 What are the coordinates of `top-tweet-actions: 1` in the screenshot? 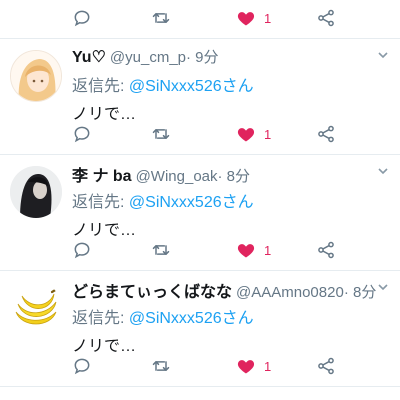 It's located at (200, 18).